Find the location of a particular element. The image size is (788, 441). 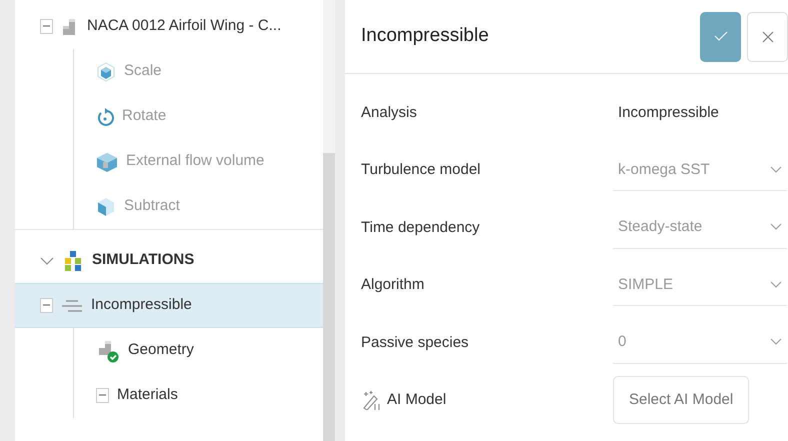

lines-icon is located at coordinates (72, 306).